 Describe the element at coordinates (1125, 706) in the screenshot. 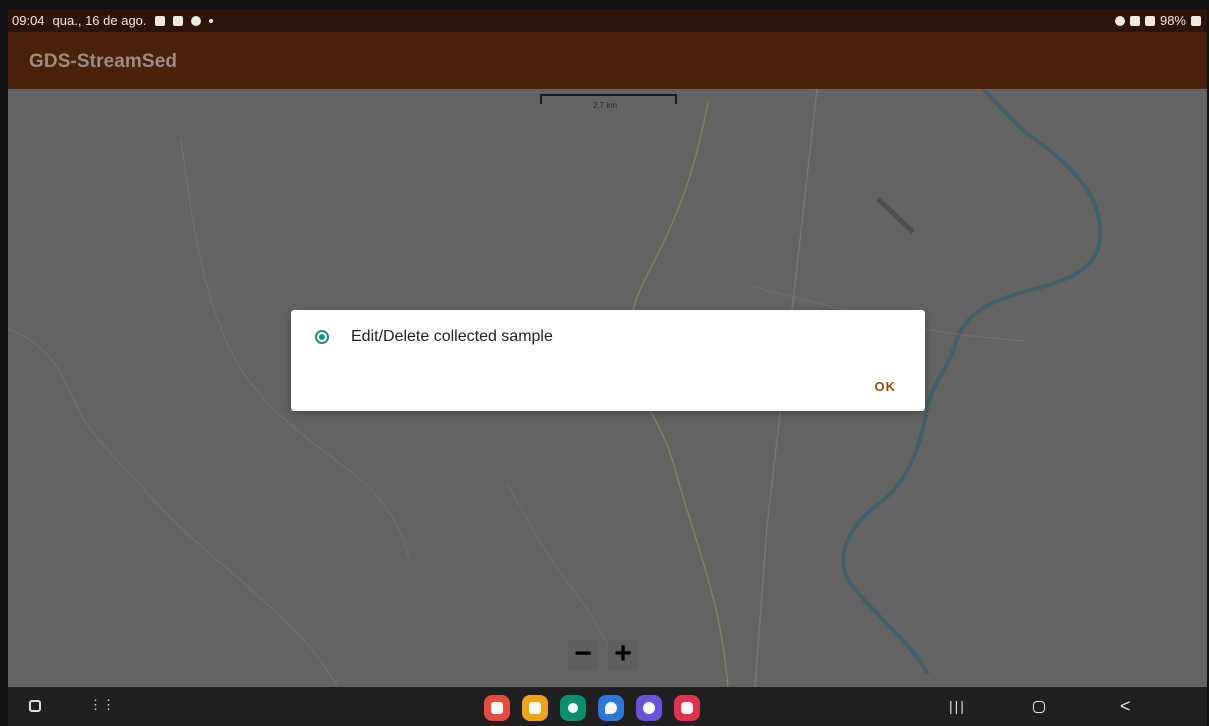

I see `back-button: <` at that location.